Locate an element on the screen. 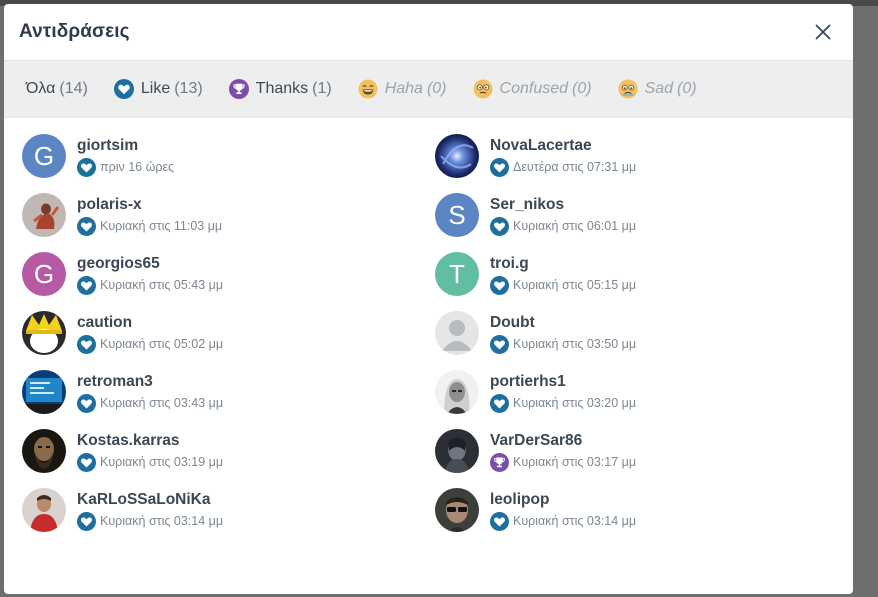  reaction-meta: Δευτέρα στις 07:31 μμ is located at coordinates (563, 167).